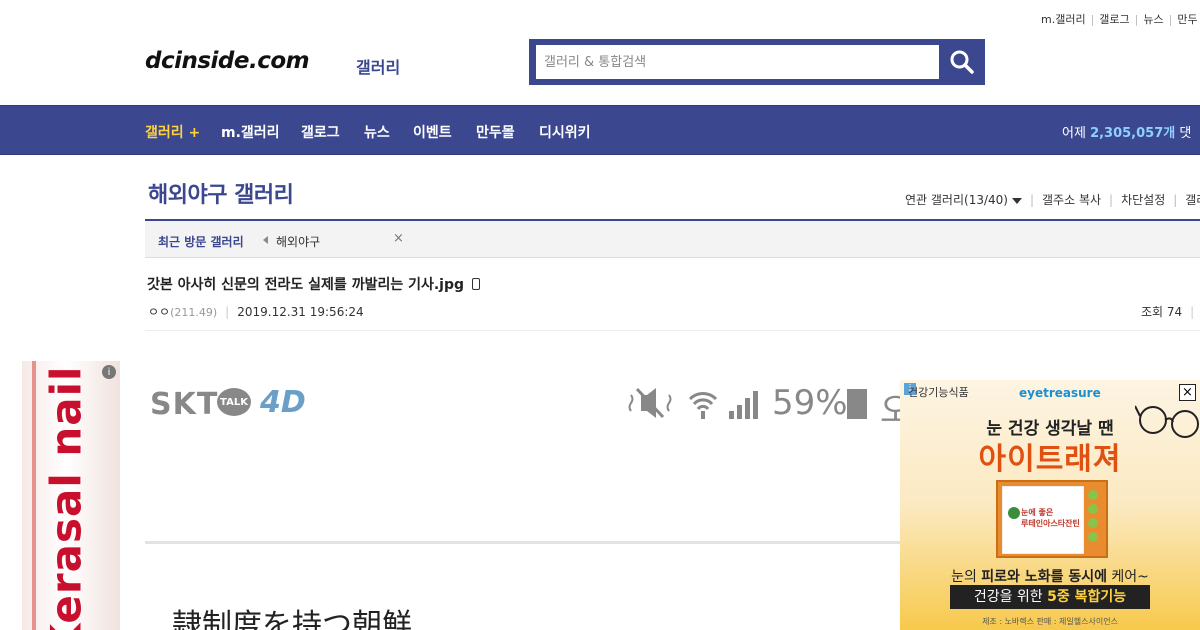 This screenshot has height=630, width=1200. I want to click on util-link-m-gallery: m.갤러리, so click(1063, 19).